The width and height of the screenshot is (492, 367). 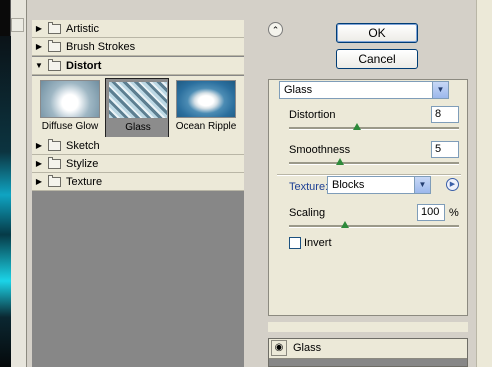 What do you see at coordinates (445, 149) in the screenshot?
I see `smoothness-input: 5` at bounding box center [445, 149].